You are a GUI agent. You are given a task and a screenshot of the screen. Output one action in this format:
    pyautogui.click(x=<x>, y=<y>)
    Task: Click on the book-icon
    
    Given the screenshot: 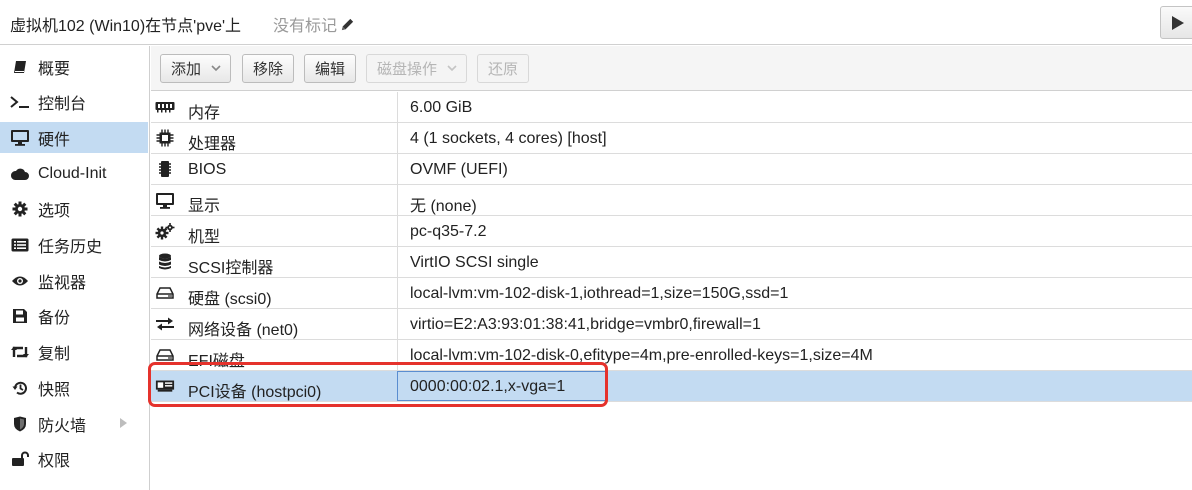 What is the action you would take?
    pyautogui.click(x=19, y=66)
    